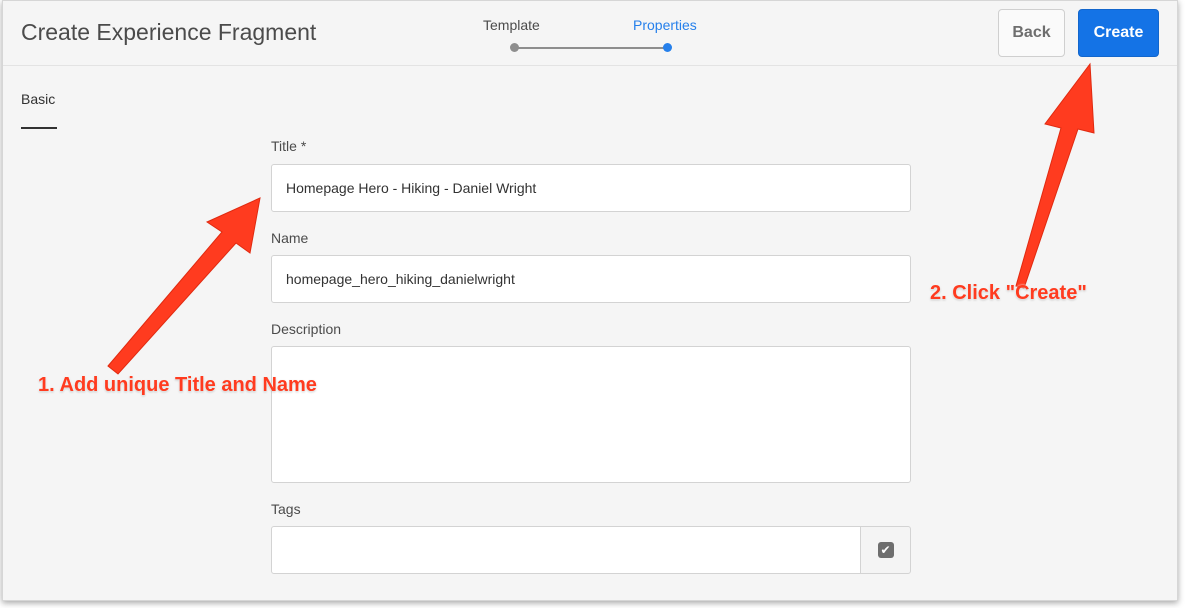 This screenshot has height=608, width=1185. I want to click on annotation-click-create: 2. Click "Create", so click(1008, 293).